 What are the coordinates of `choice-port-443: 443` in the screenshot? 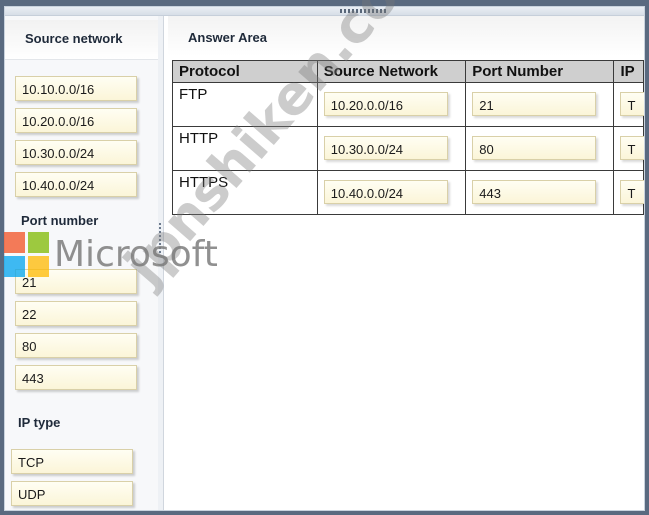 It's located at (76, 377).